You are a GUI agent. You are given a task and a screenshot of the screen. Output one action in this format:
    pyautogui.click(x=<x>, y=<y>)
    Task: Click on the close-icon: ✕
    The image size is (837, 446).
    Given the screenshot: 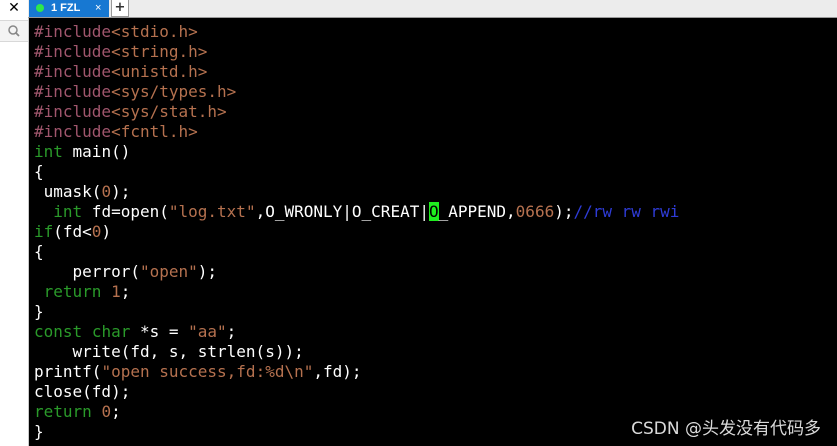 What is the action you would take?
    pyautogui.click(x=14, y=8)
    